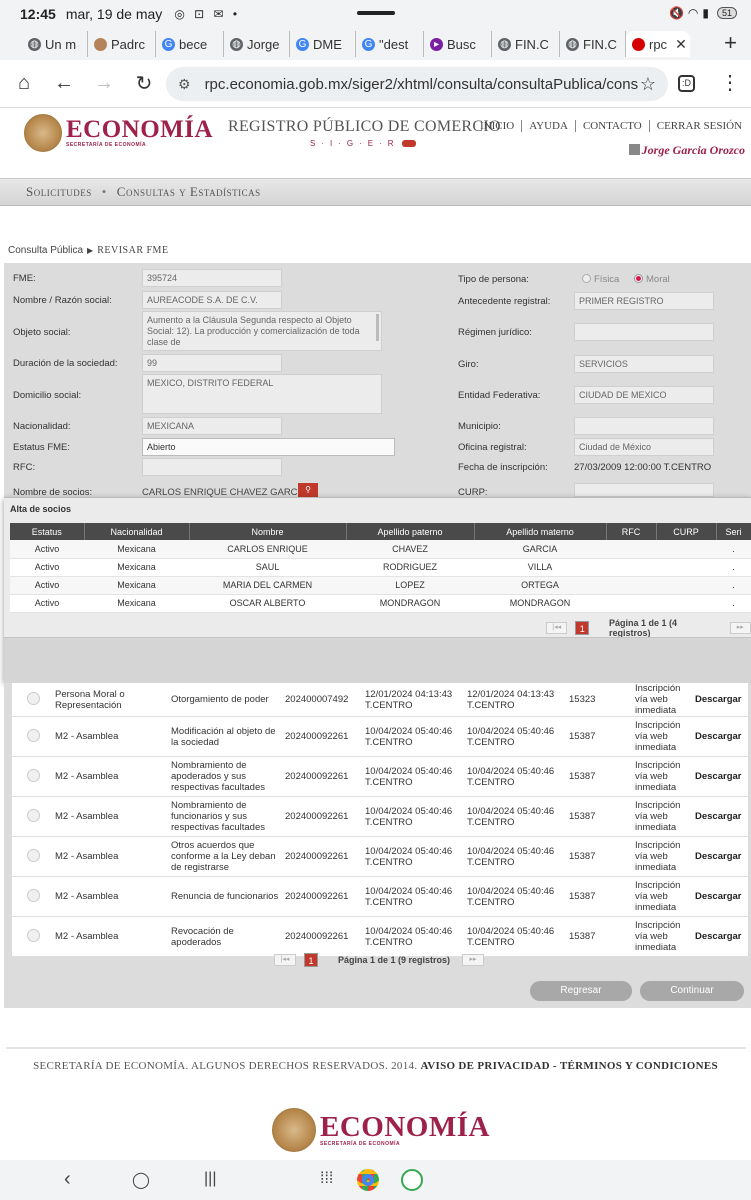 The width and height of the screenshot is (751, 1200). I want to click on column-header: CURP, so click(686, 531).